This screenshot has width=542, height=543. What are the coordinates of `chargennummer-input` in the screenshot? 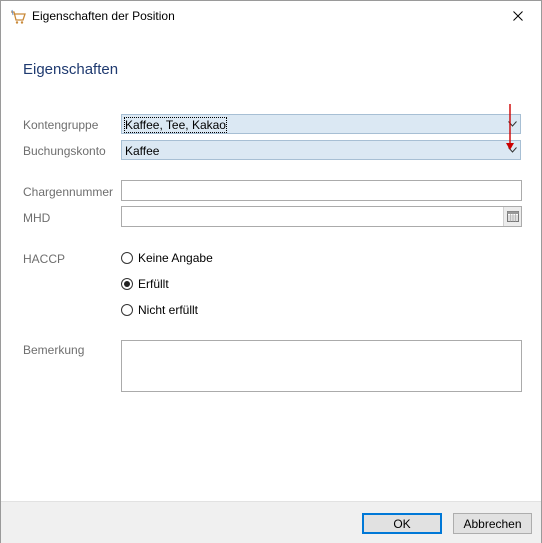 It's located at (321, 190).